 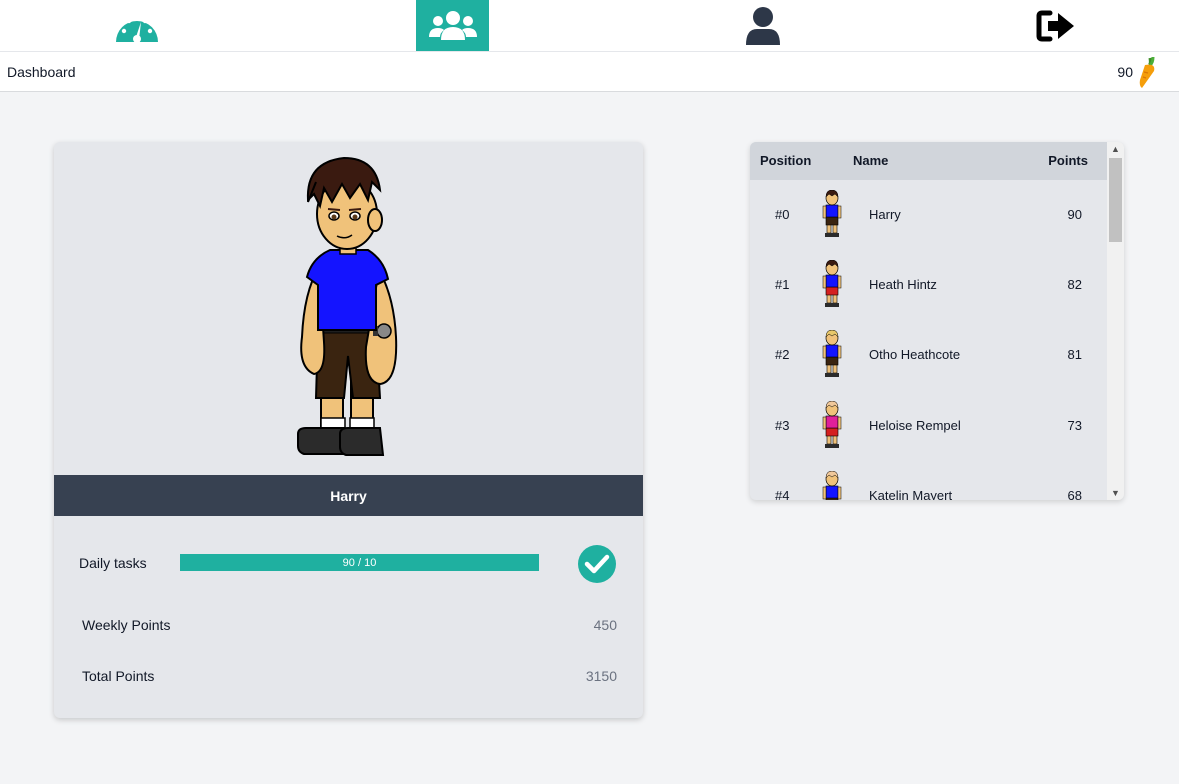 I want to click on leaderboard-row: #2 Otho Heathcote 81, so click(x=928, y=355).